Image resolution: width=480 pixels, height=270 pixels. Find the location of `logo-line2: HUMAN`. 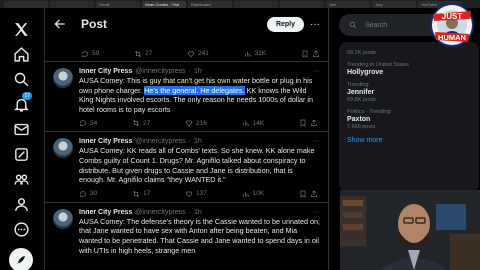

logo-line2: HUMAN is located at coordinates (452, 37).